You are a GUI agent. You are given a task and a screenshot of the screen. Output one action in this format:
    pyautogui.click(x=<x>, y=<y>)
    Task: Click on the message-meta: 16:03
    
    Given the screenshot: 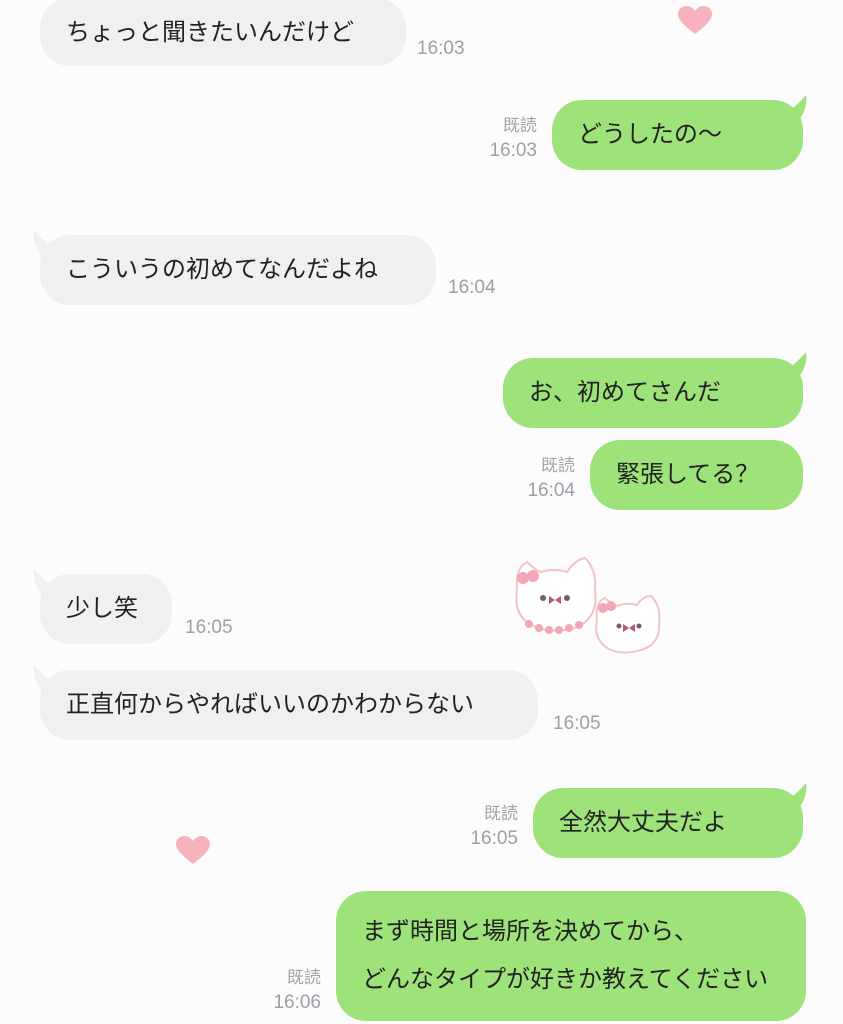 What is the action you would take?
    pyautogui.click(x=441, y=49)
    